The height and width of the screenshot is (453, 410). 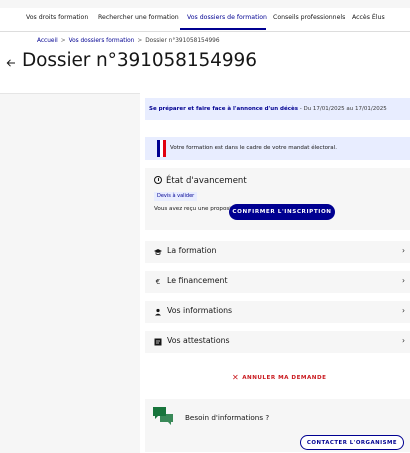 I want to click on chat-bubbles-icon, so click(x=163, y=416).